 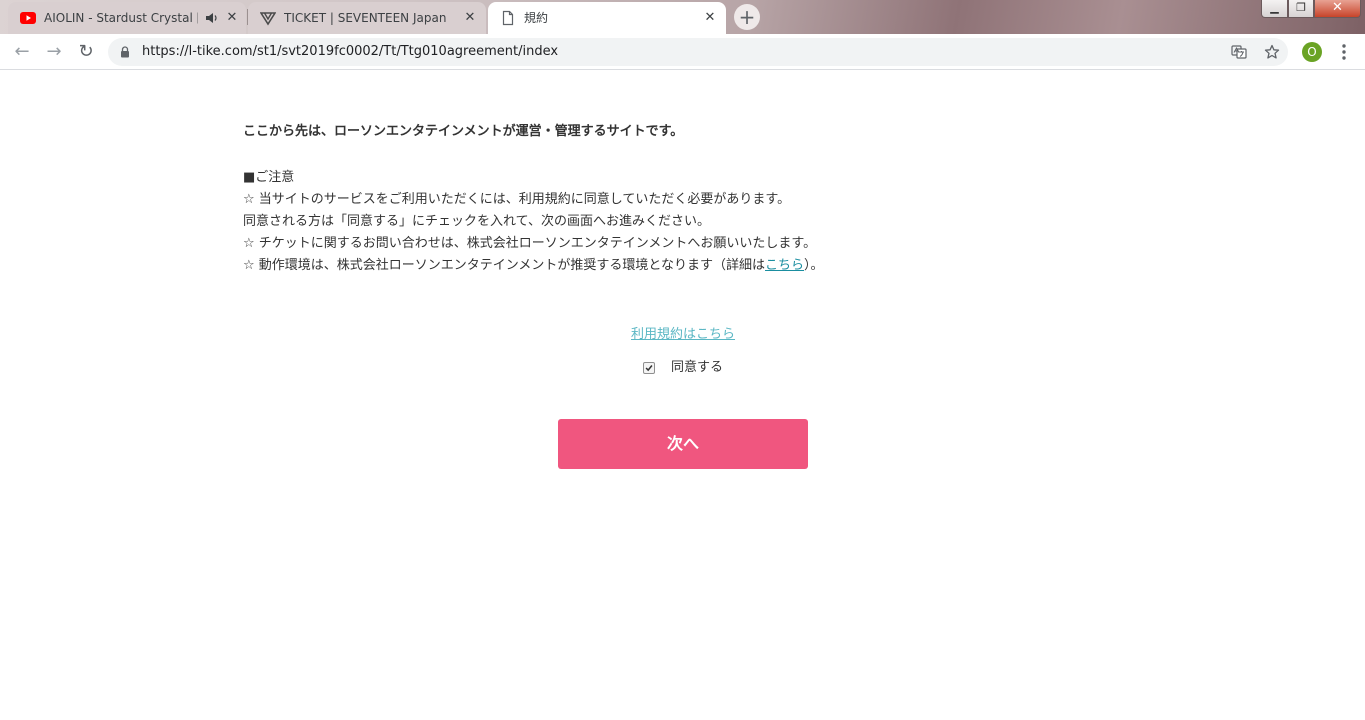 What do you see at coordinates (268, 19) in the screenshot?
I see `seventeen-logo-icon` at bounding box center [268, 19].